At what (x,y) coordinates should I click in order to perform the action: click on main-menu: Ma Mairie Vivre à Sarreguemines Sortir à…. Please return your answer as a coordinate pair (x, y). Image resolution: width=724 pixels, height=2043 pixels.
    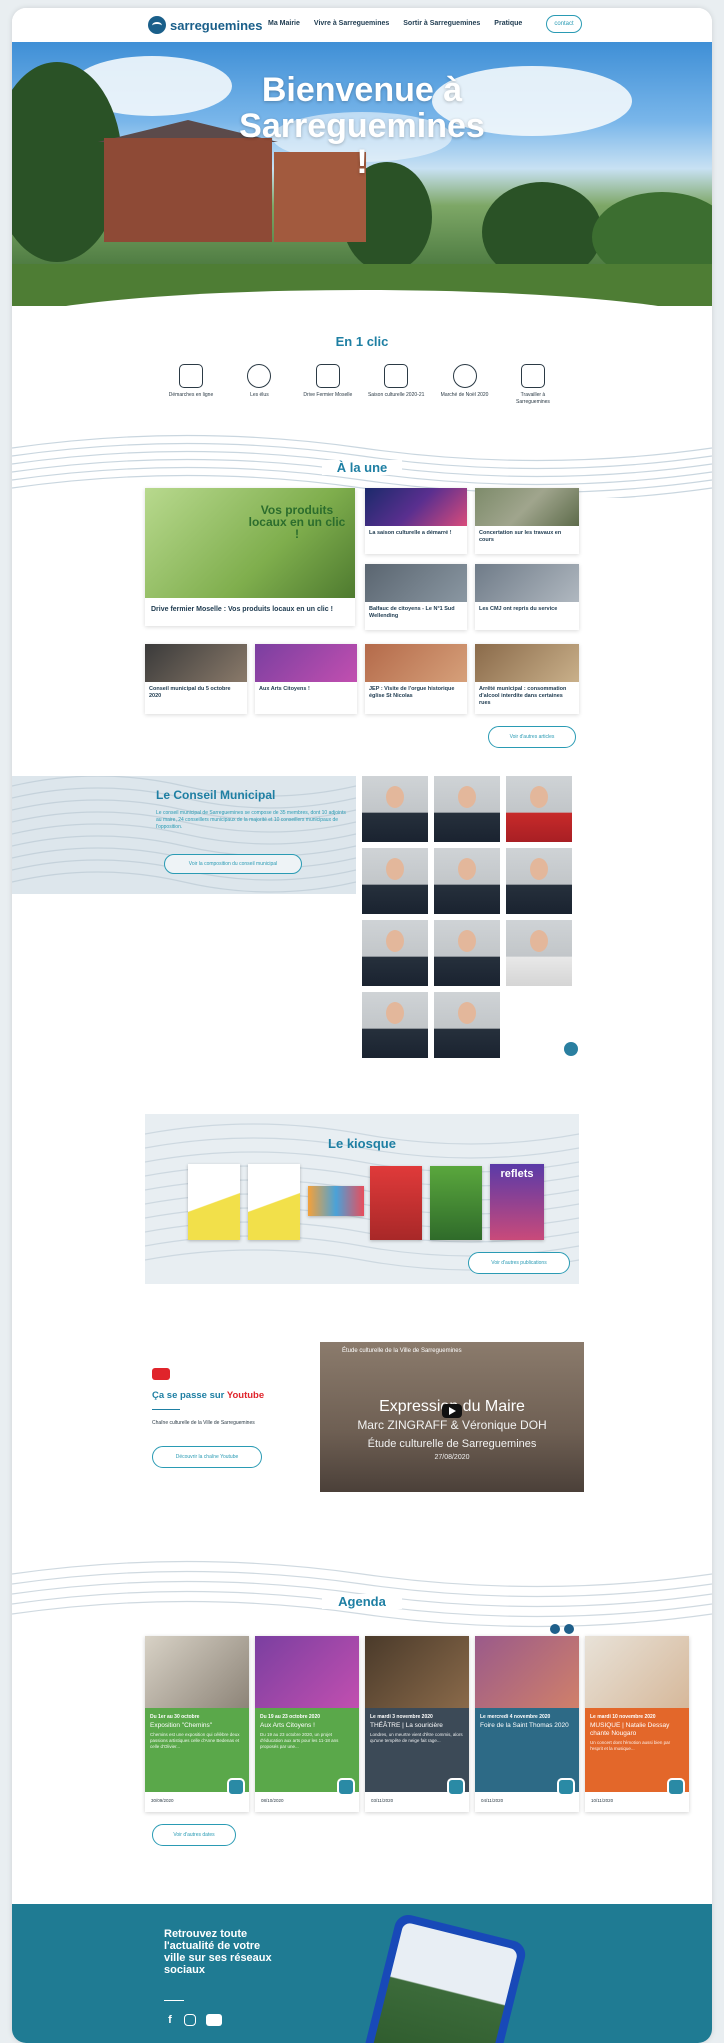
    Looking at the image, I should click on (402, 23).